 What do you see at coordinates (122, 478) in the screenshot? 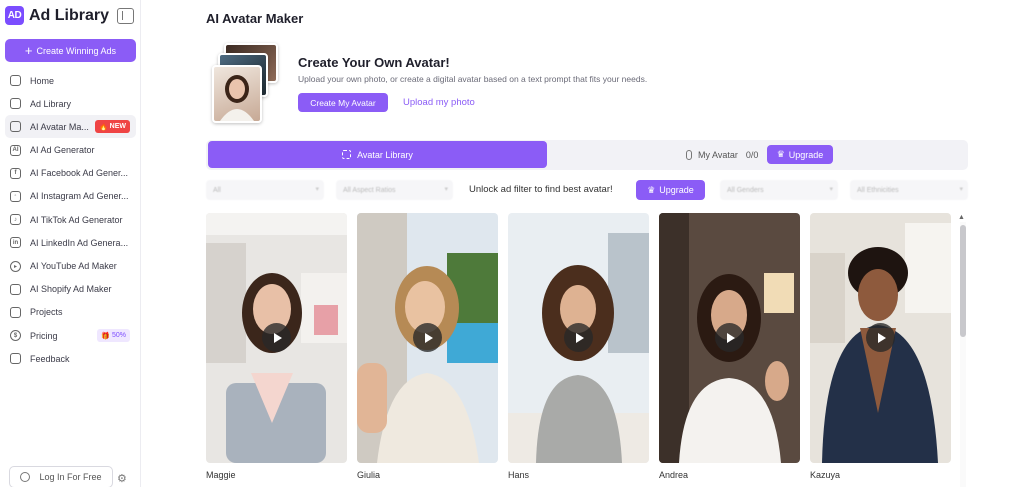
I see `gear-icon: ⚙` at bounding box center [122, 478].